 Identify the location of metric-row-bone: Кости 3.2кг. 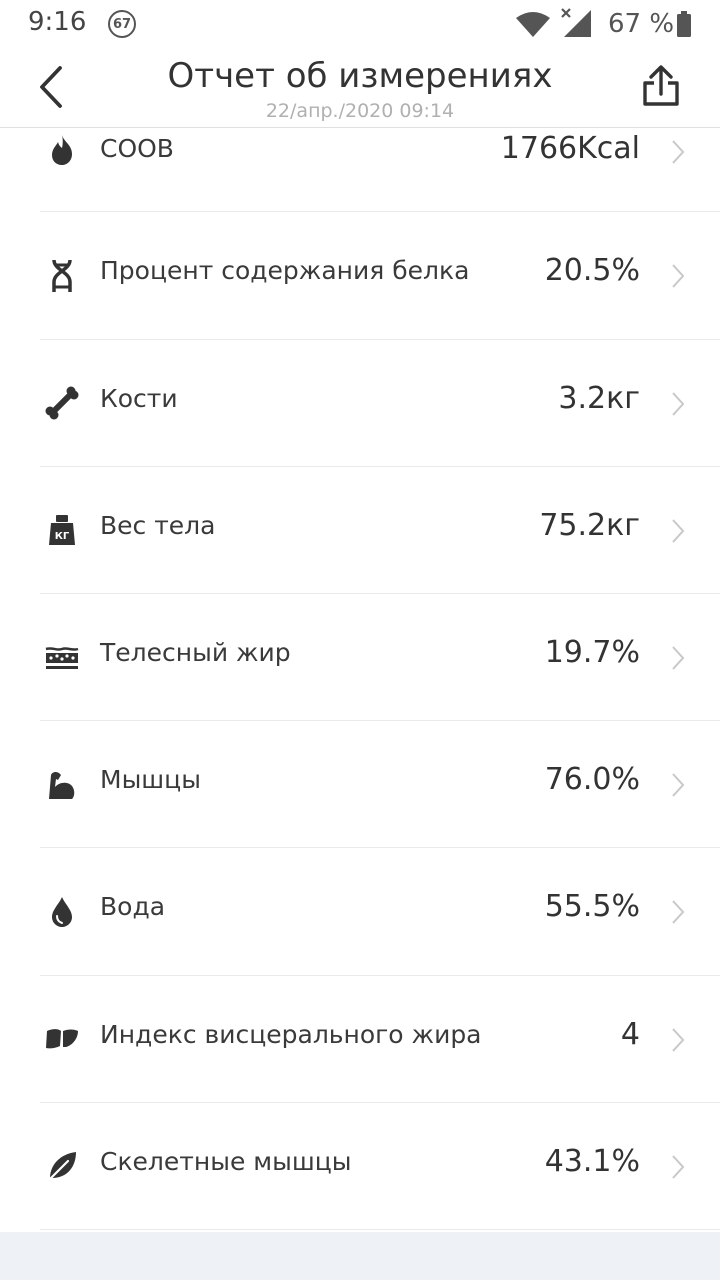
(360, 403).